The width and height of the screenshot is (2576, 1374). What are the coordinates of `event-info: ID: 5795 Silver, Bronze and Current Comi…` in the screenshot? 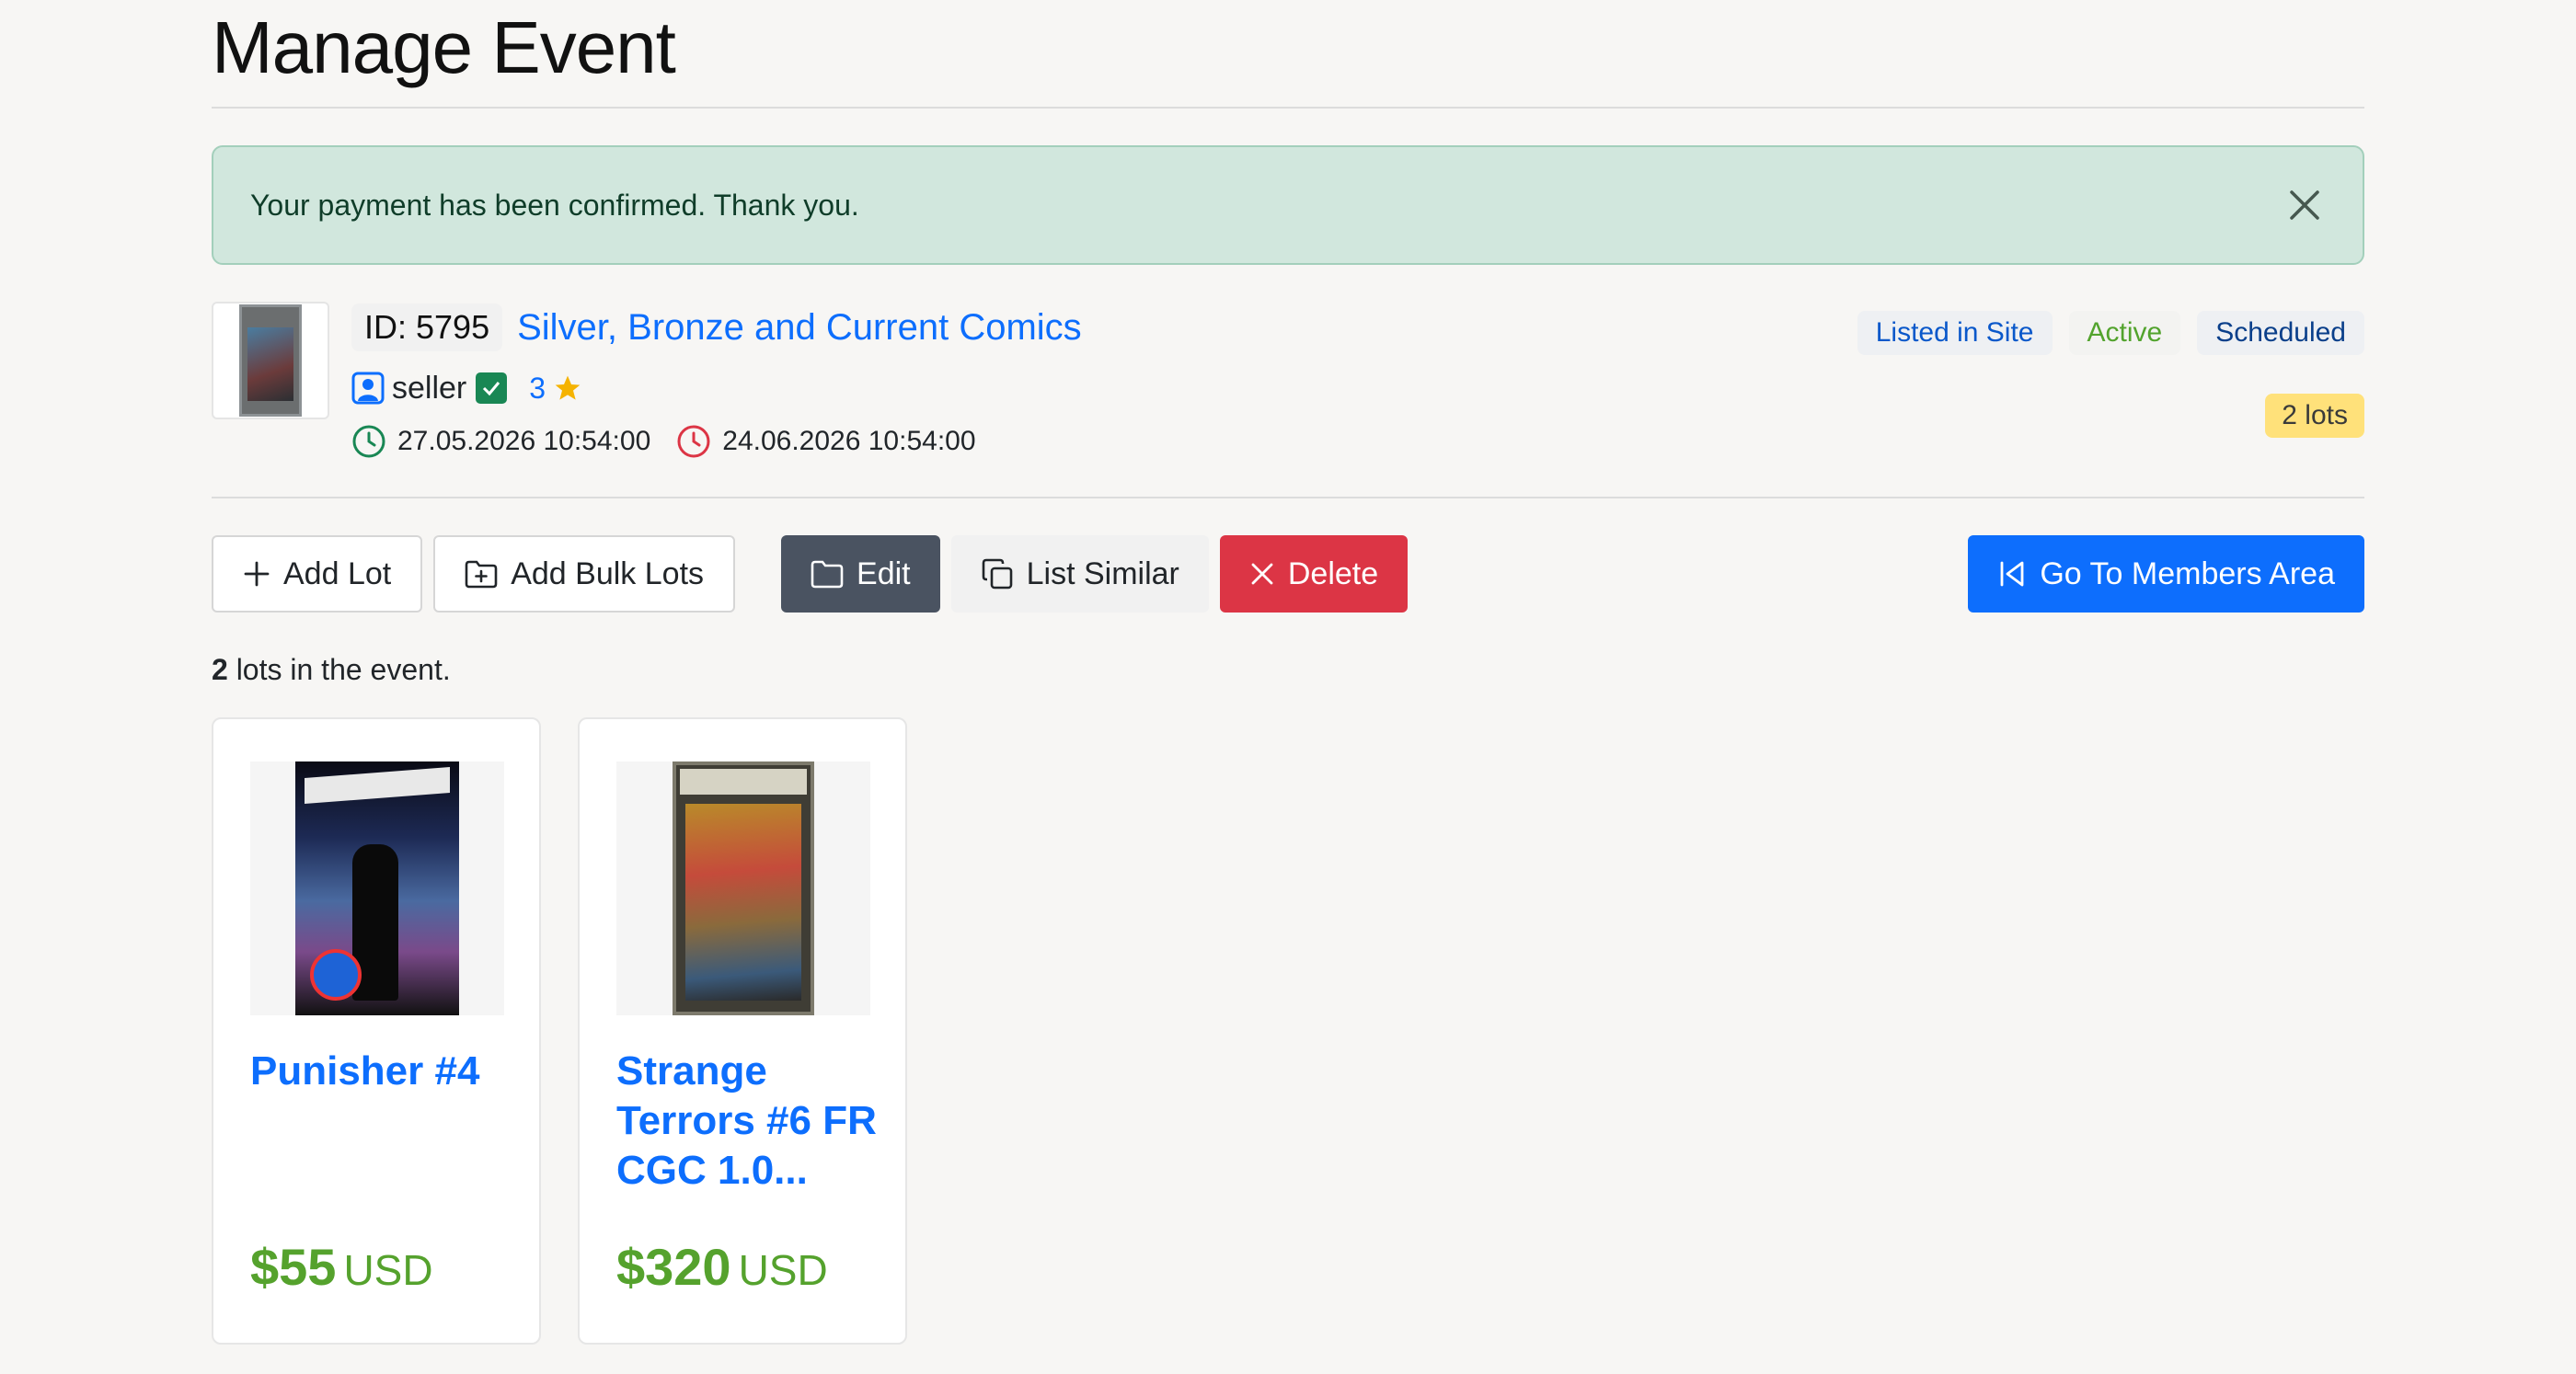 It's located at (716, 384).